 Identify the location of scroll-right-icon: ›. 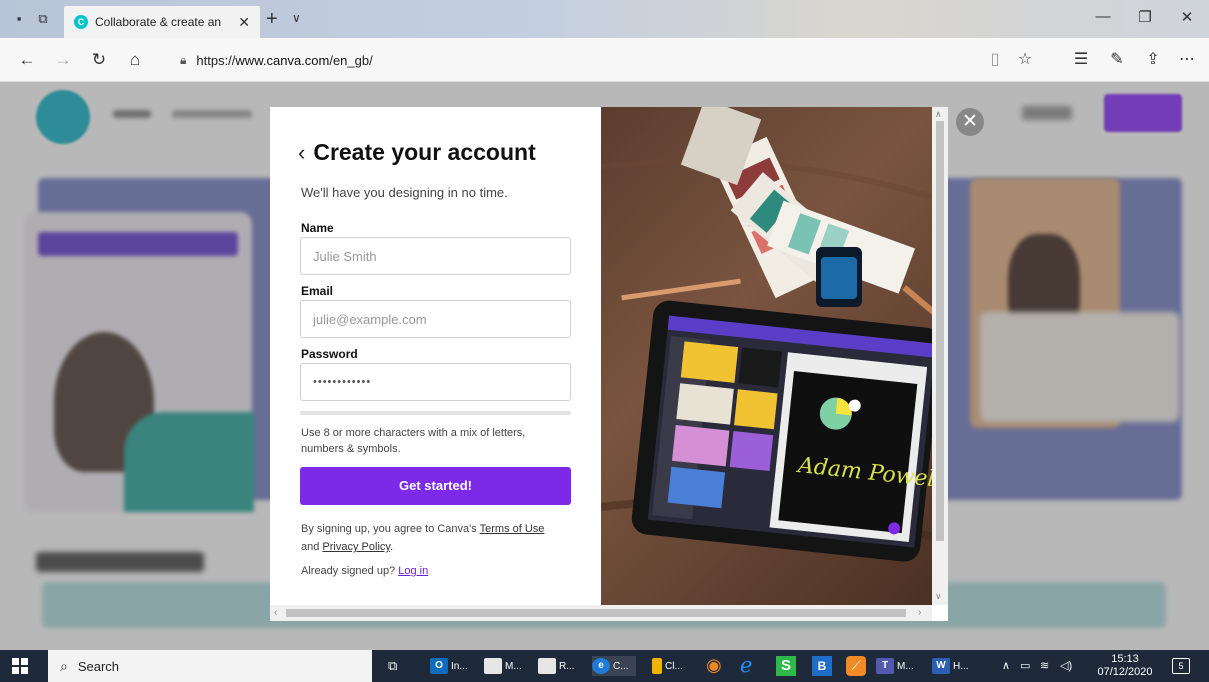
(919, 612).